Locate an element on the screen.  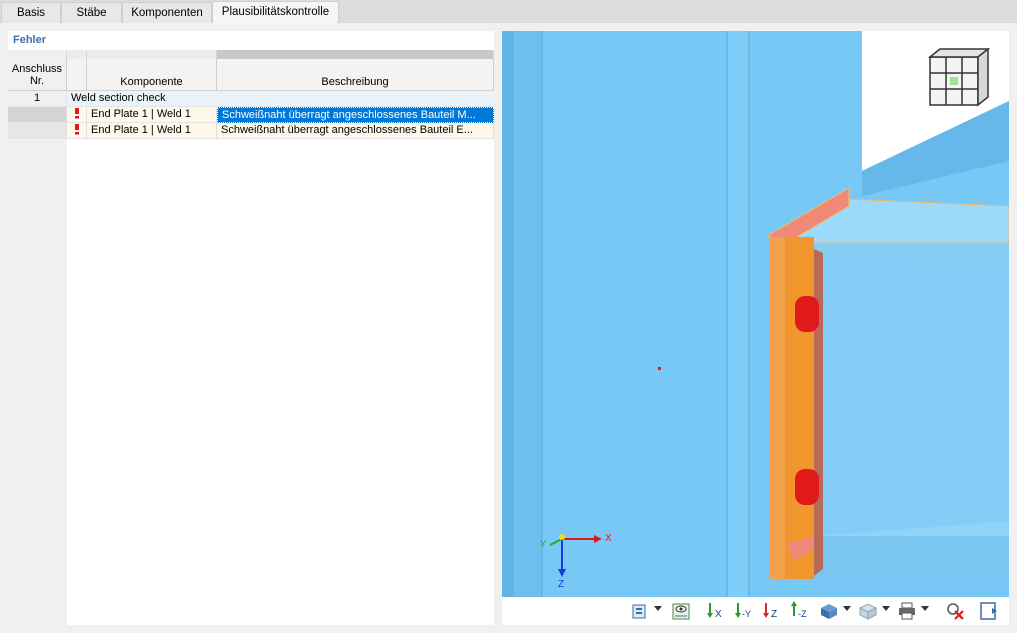
tab-label: Plausibilitätskontrolle is located at coordinates (275, 12).